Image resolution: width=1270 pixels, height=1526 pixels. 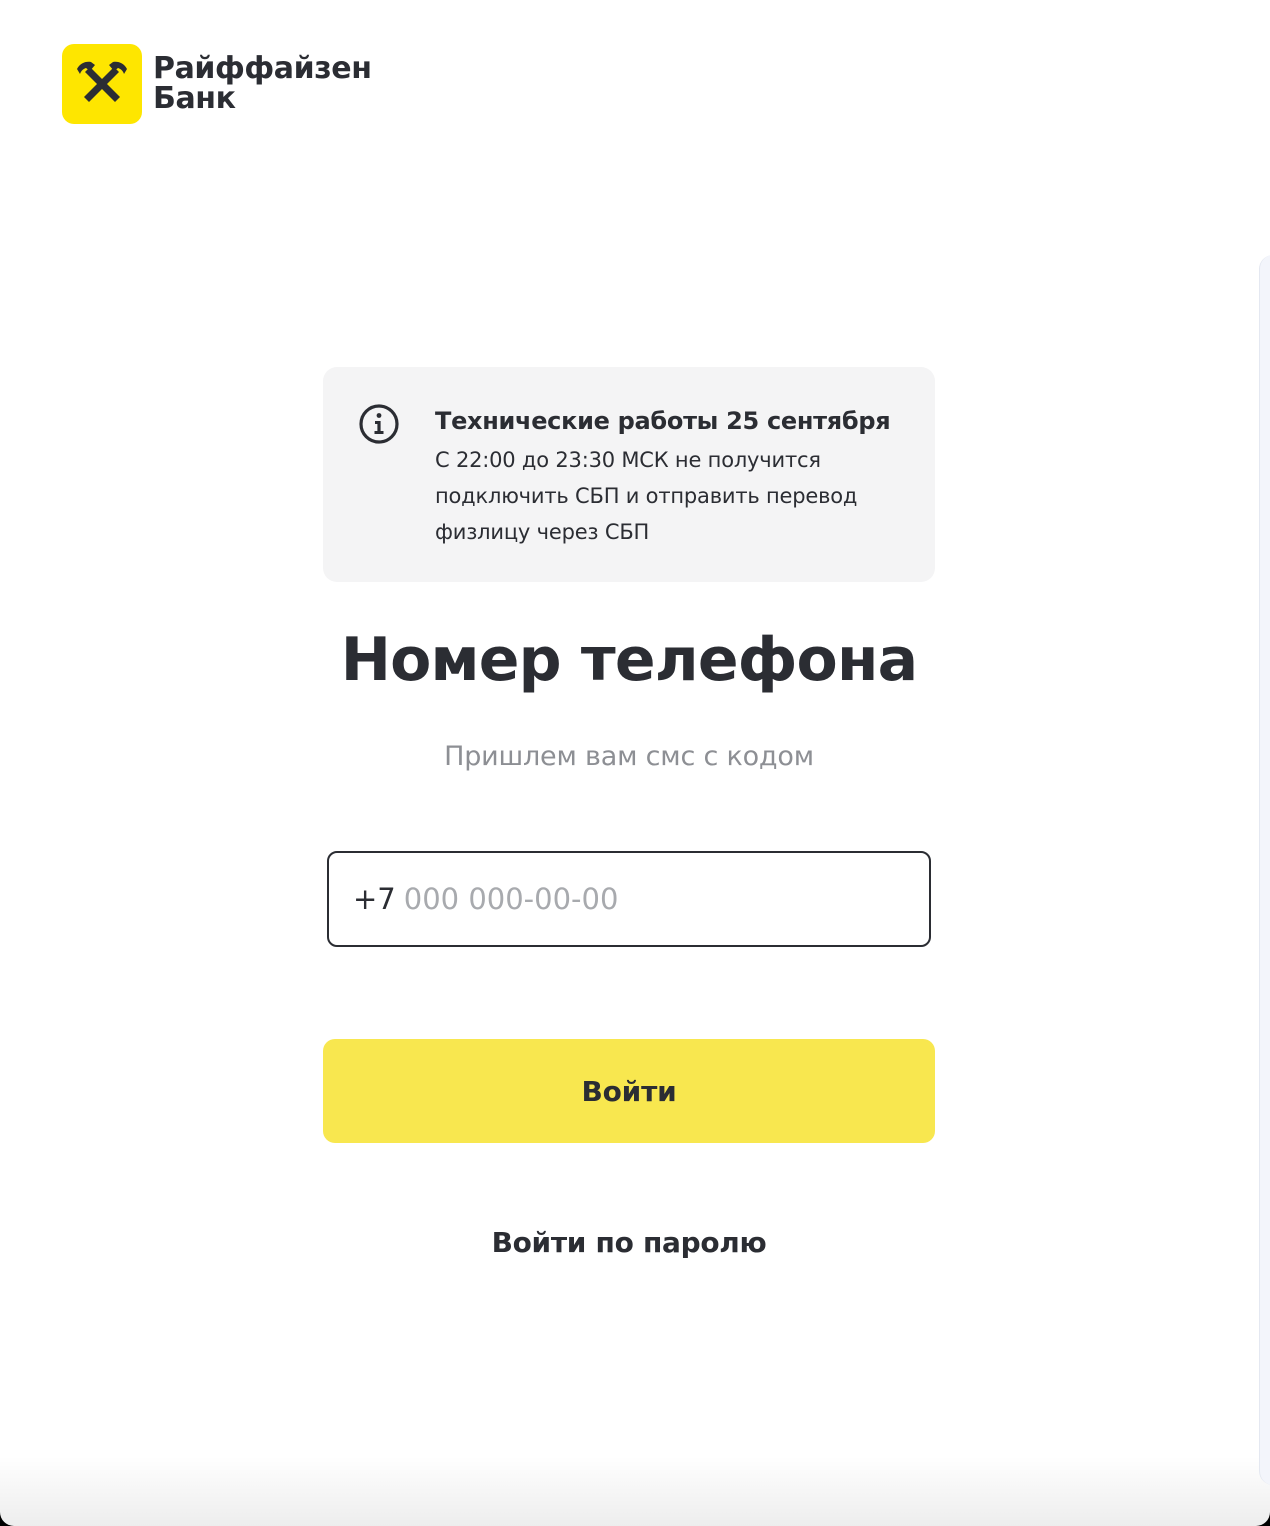 I want to click on brand-name-line2: Банк, so click(x=194, y=98).